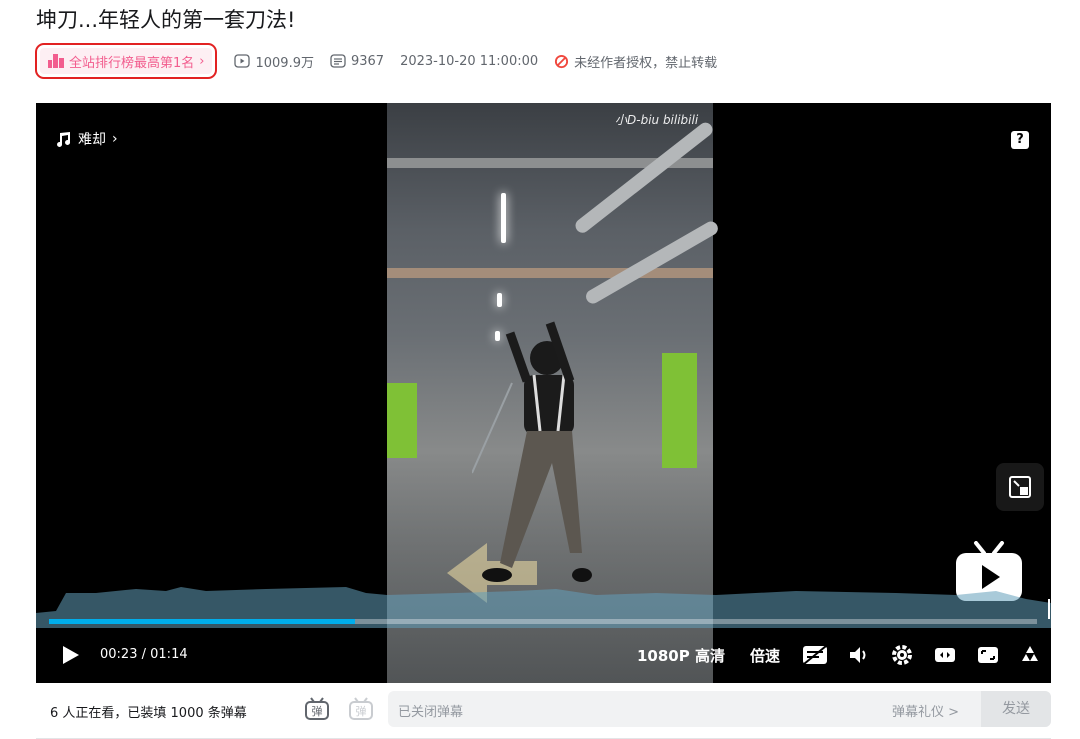  Describe the element at coordinates (902, 655) in the screenshot. I see `gear-icon` at that location.